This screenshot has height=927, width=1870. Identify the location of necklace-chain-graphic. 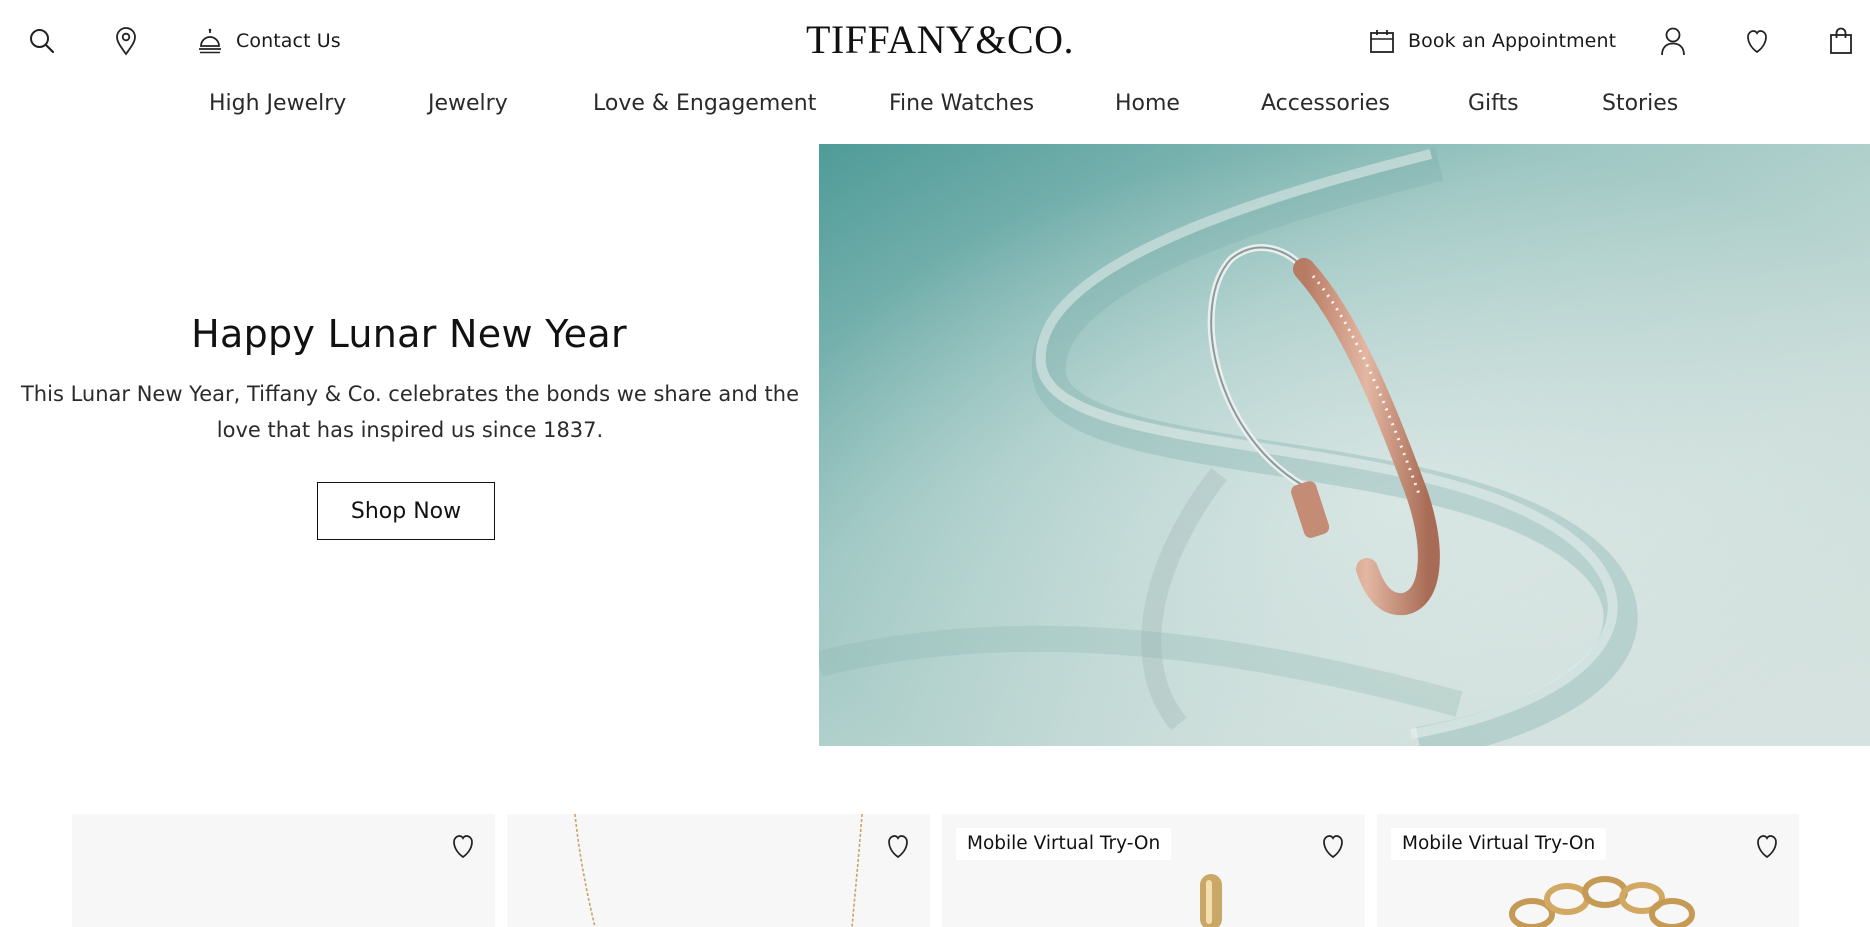
(718, 870).